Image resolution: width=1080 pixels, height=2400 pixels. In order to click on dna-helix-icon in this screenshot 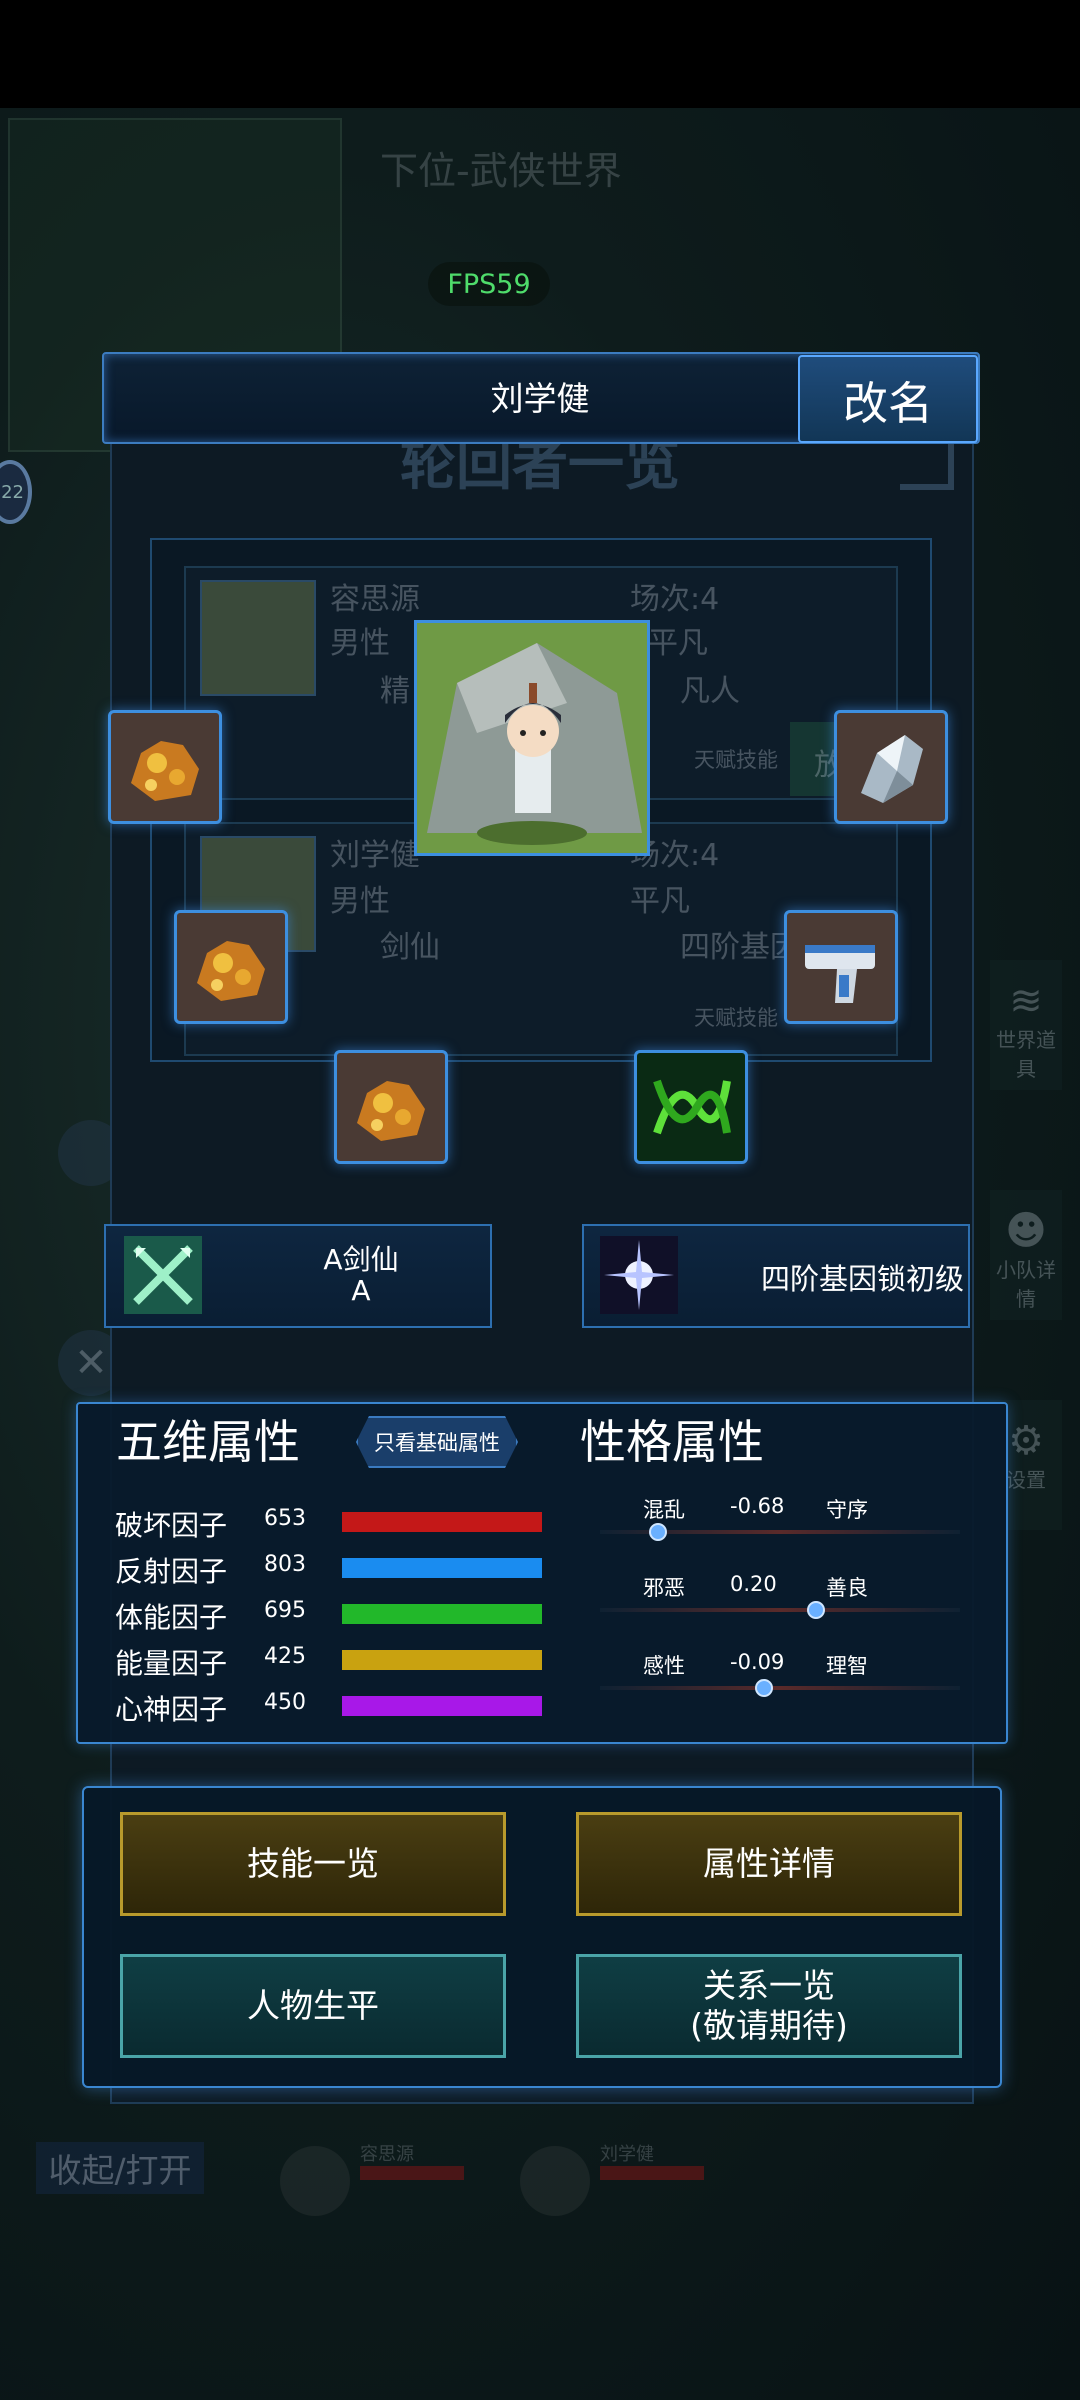, I will do `click(692, 1107)`.